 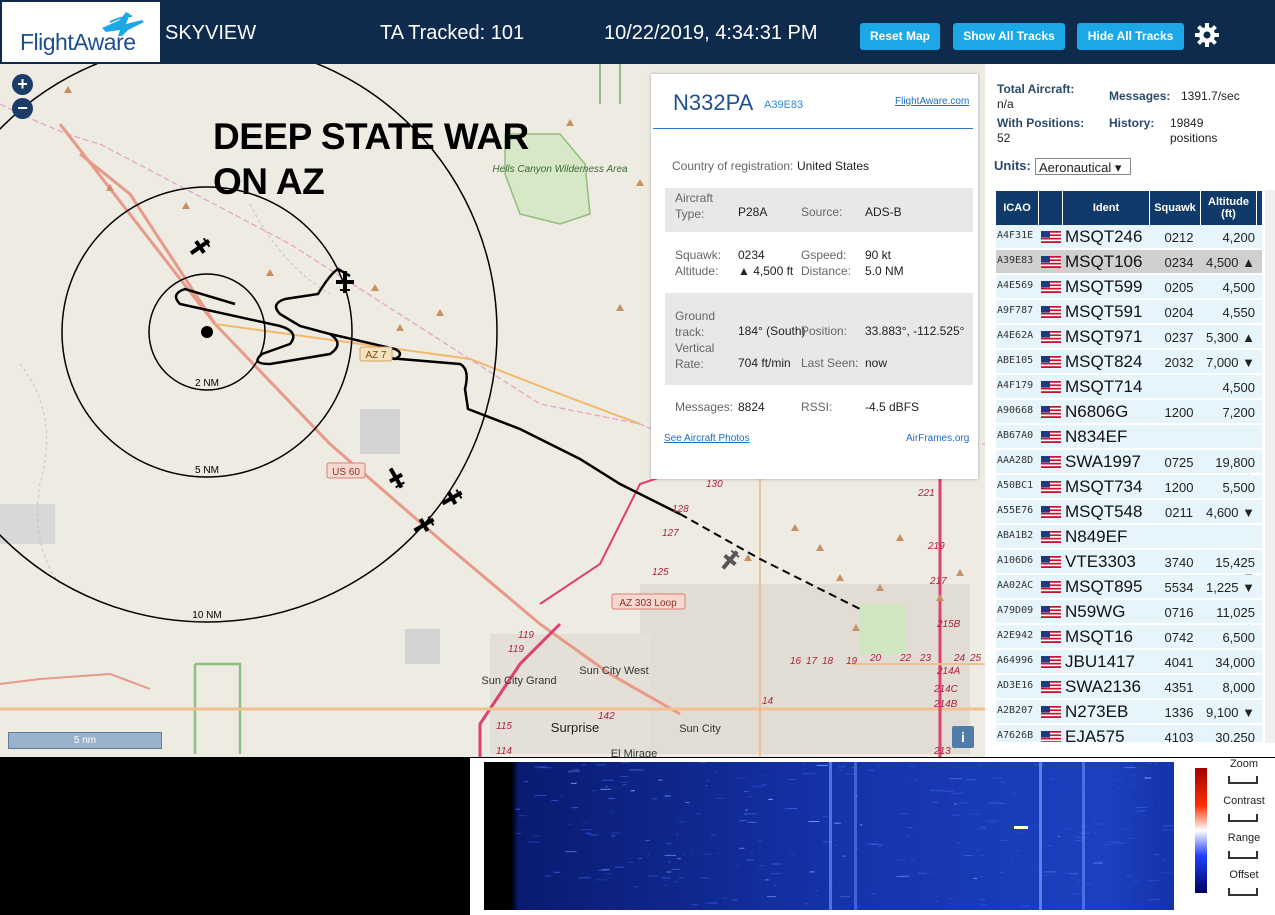 I want to click on aircraft-registration: N332PA, so click(x=713, y=102).